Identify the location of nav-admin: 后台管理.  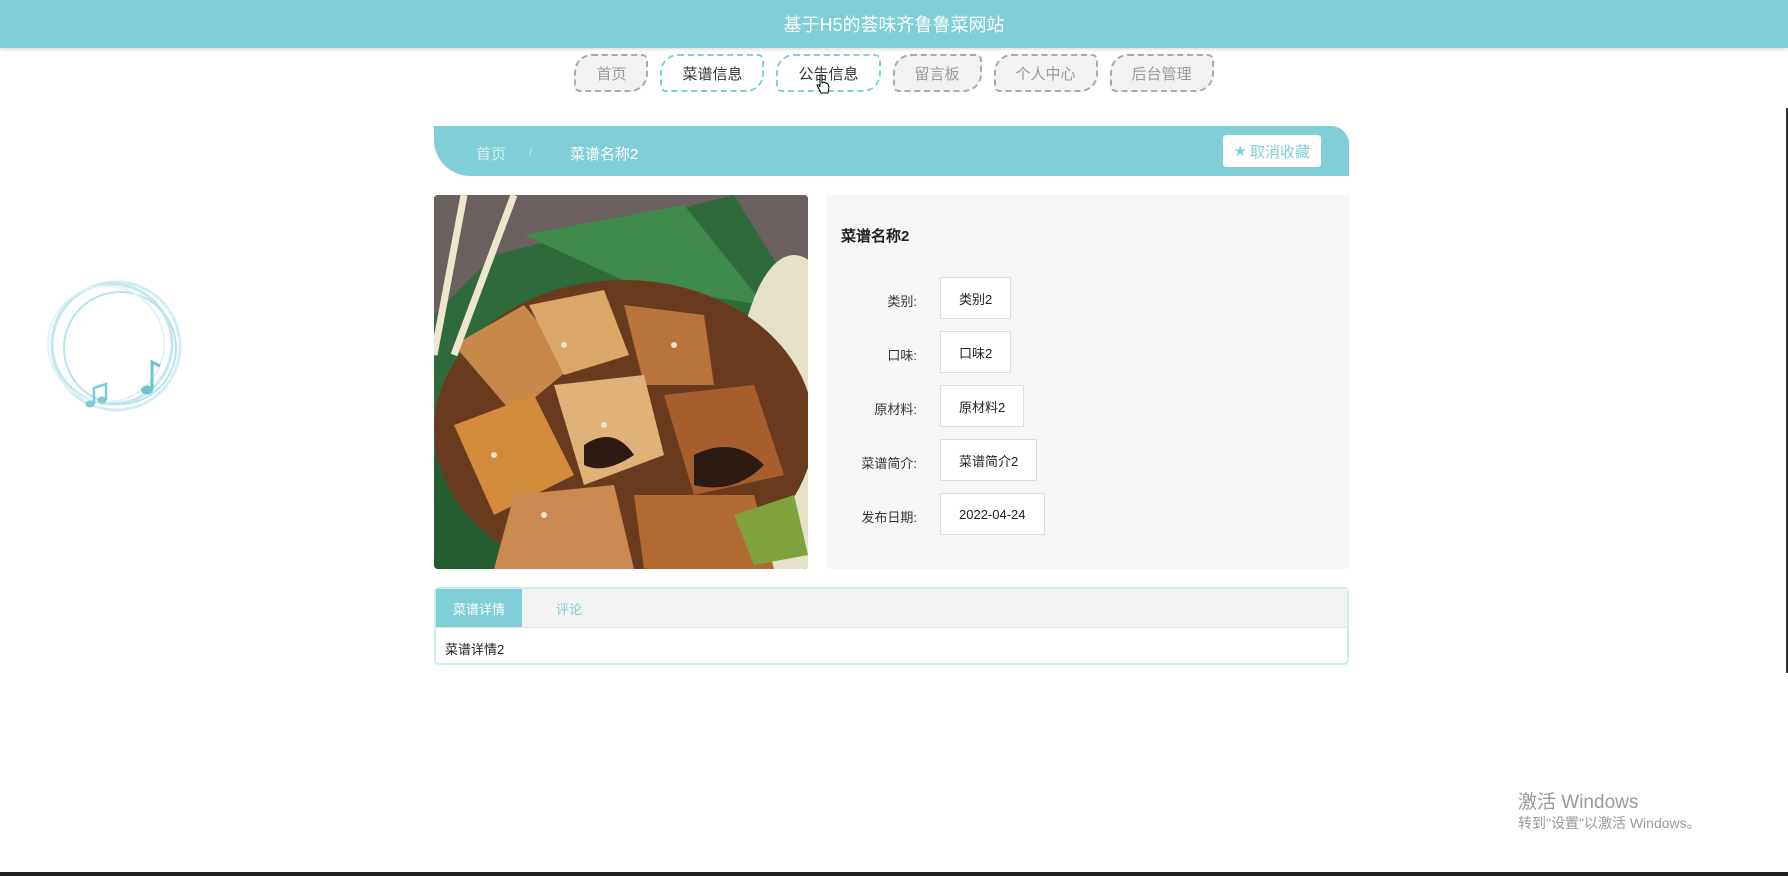
(1161, 73).